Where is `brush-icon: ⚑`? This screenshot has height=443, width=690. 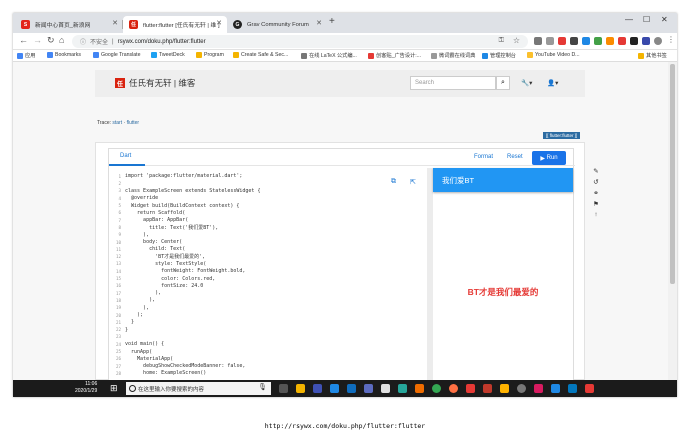
brush-icon: ⚑ is located at coordinates (596, 205).